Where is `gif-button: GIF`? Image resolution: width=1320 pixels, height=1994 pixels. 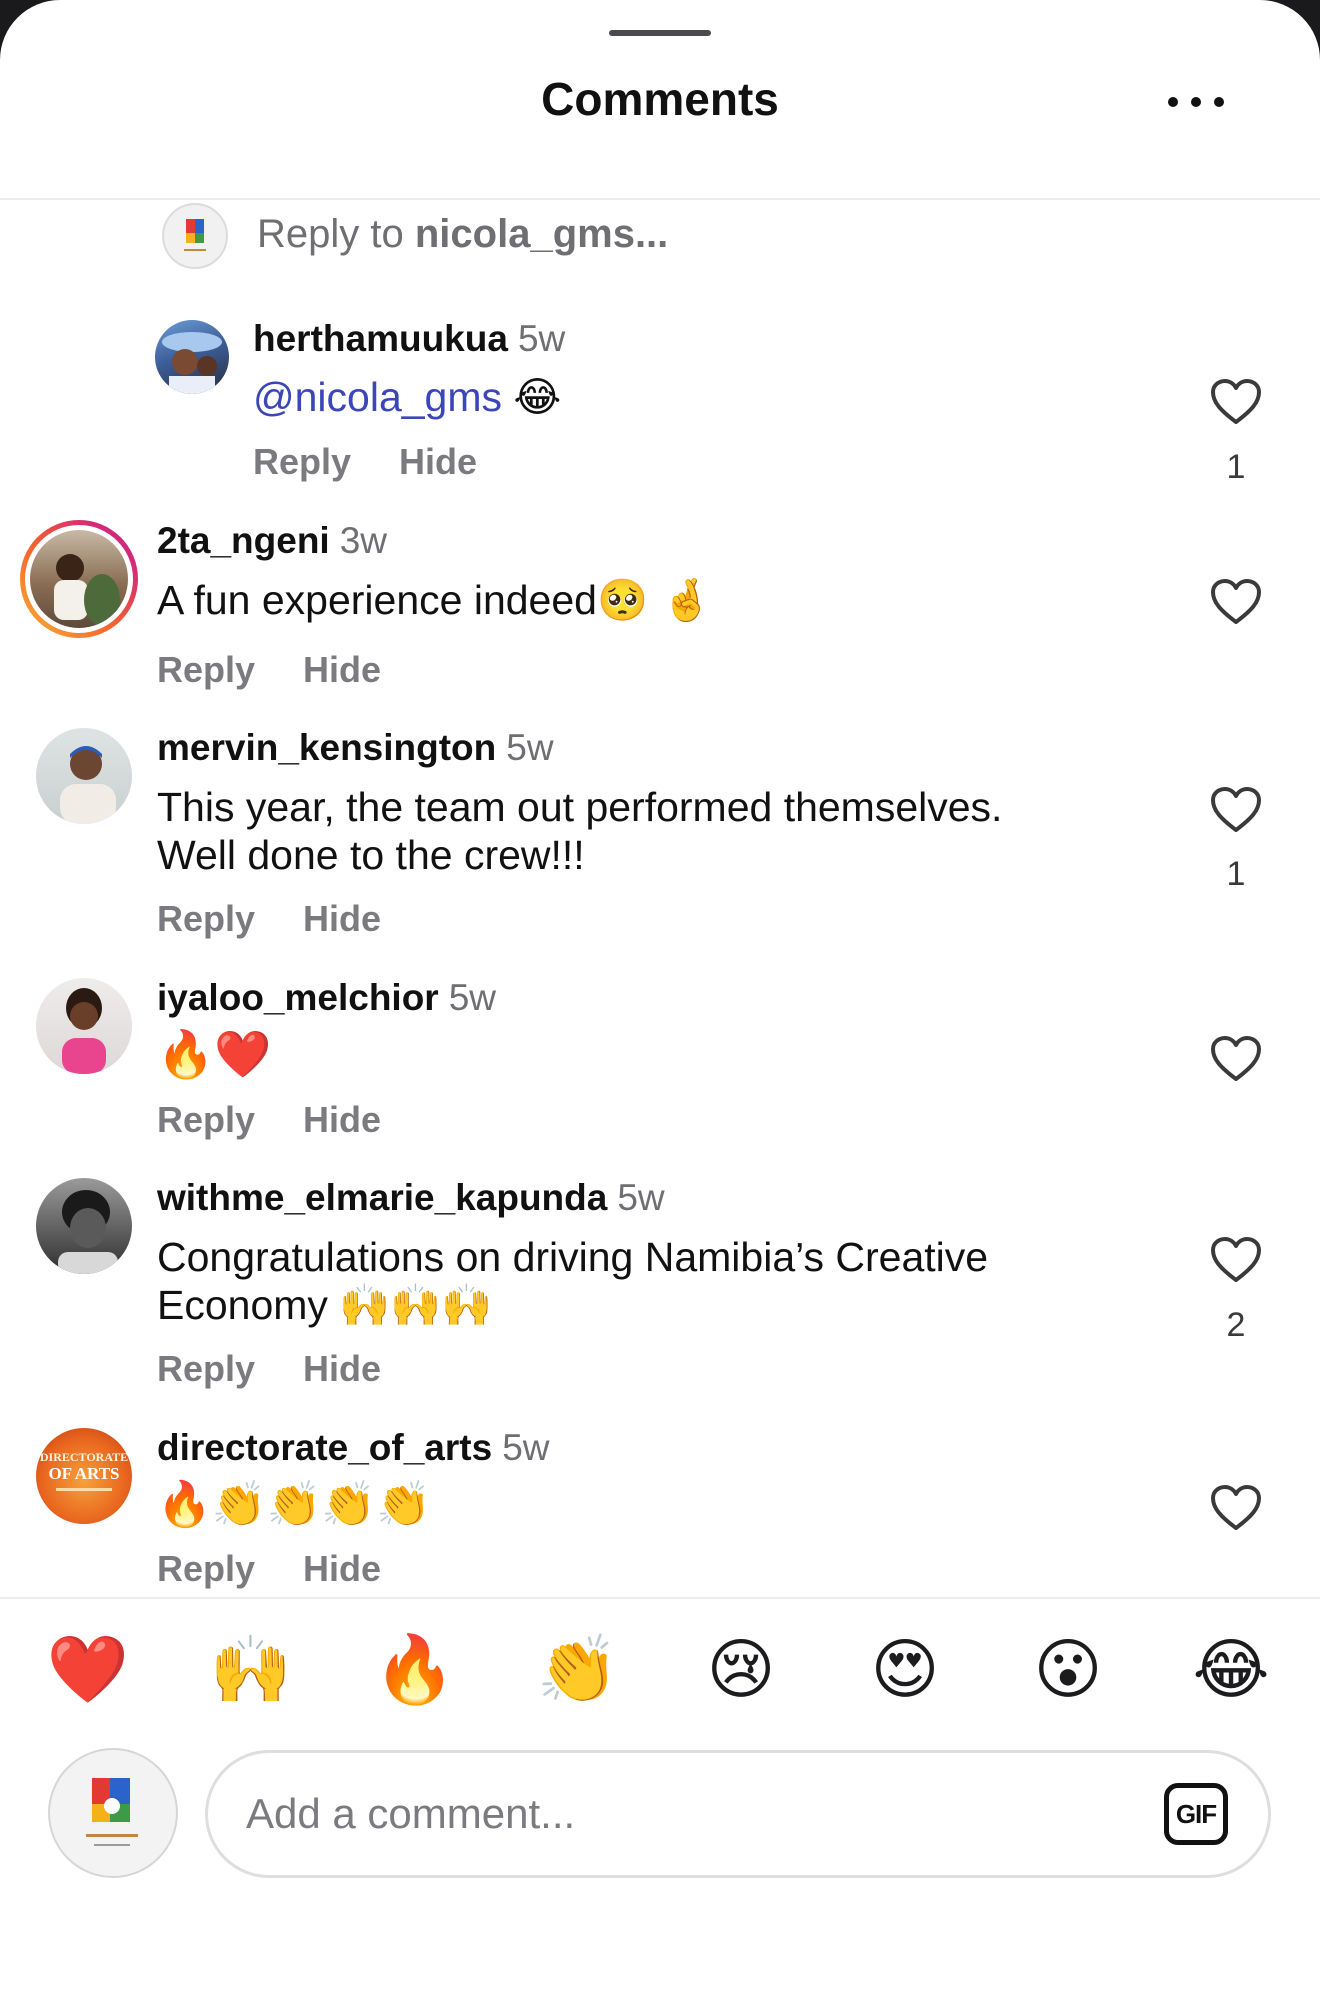
gif-button: GIF is located at coordinates (1196, 1814).